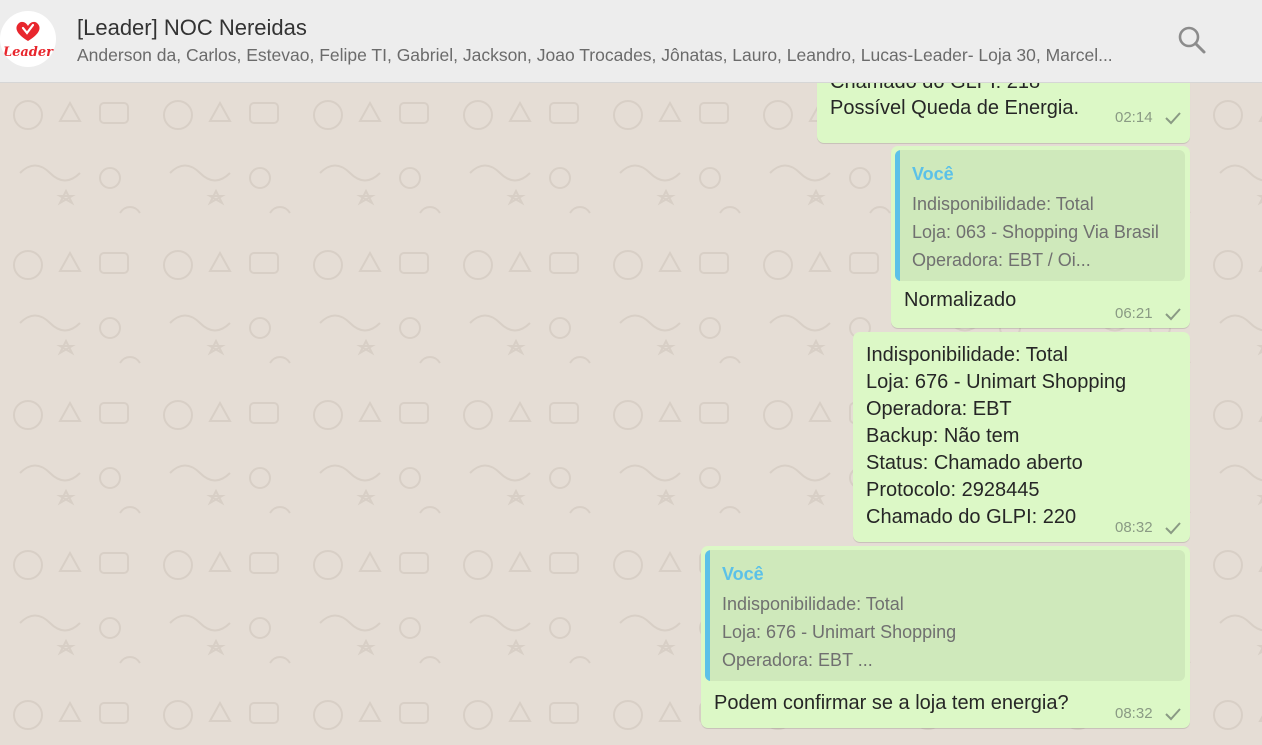  What do you see at coordinates (943, 436) in the screenshot?
I see `message-text-line: Backup: Não tem` at bounding box center [943, 436].